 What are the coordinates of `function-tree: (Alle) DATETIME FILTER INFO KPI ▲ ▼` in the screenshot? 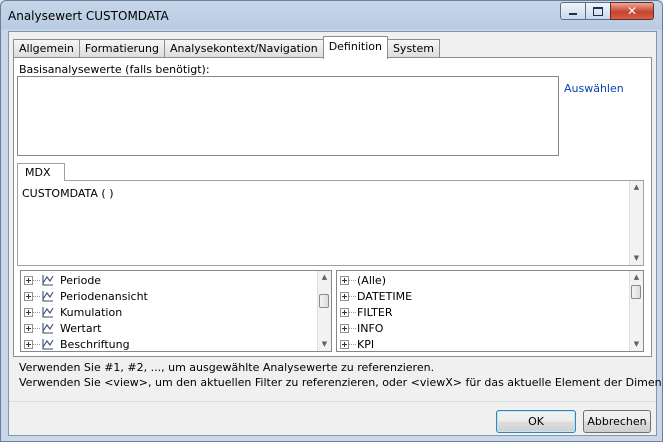 It's located at (490, 311).